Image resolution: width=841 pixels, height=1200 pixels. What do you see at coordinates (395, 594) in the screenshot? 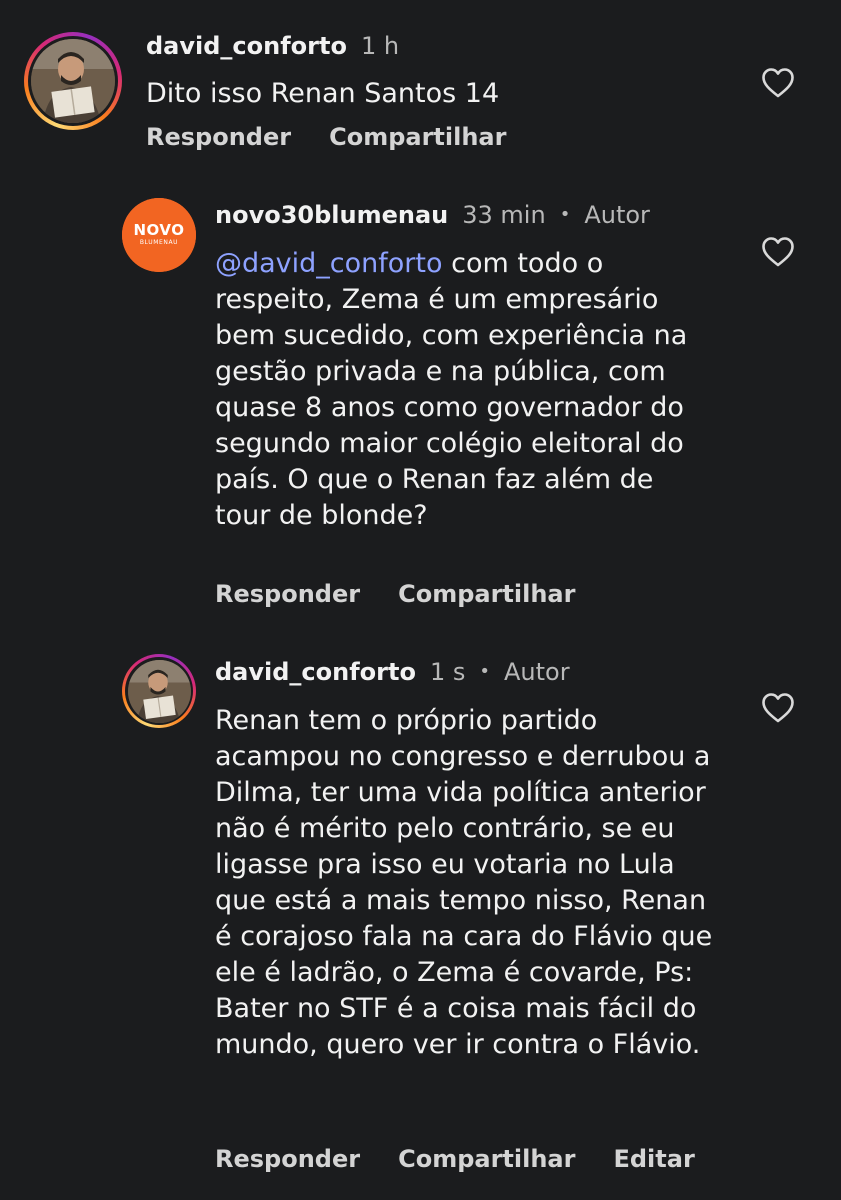
I see `comment-2-actions: Responder Compartilhar` at bounding box center [395, 594].